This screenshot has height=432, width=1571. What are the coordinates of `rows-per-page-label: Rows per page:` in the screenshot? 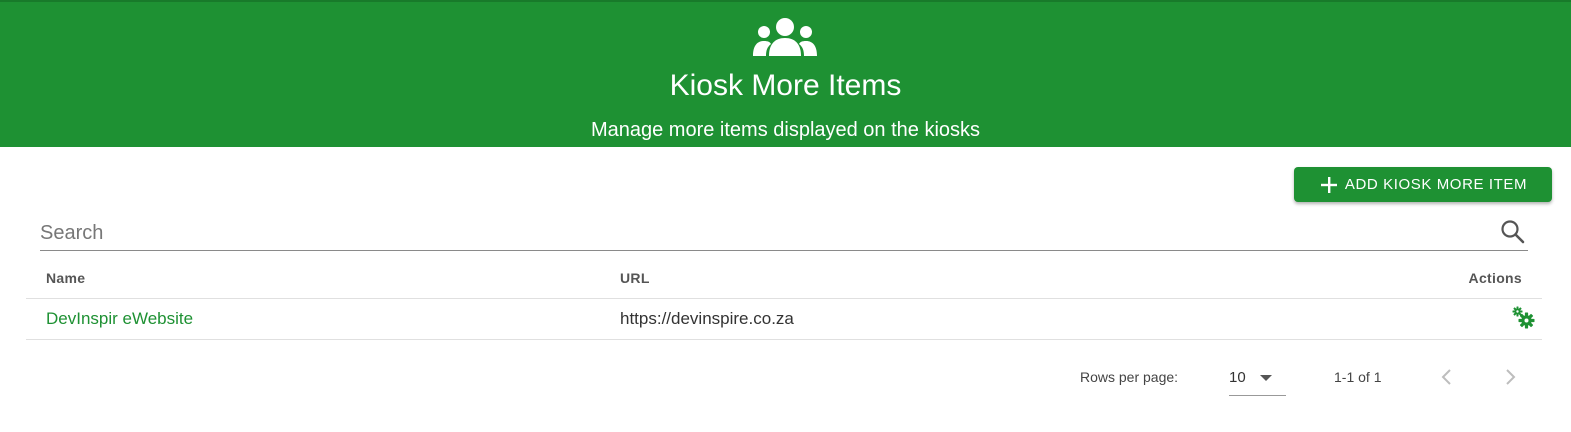 It's located at (1129, 377).